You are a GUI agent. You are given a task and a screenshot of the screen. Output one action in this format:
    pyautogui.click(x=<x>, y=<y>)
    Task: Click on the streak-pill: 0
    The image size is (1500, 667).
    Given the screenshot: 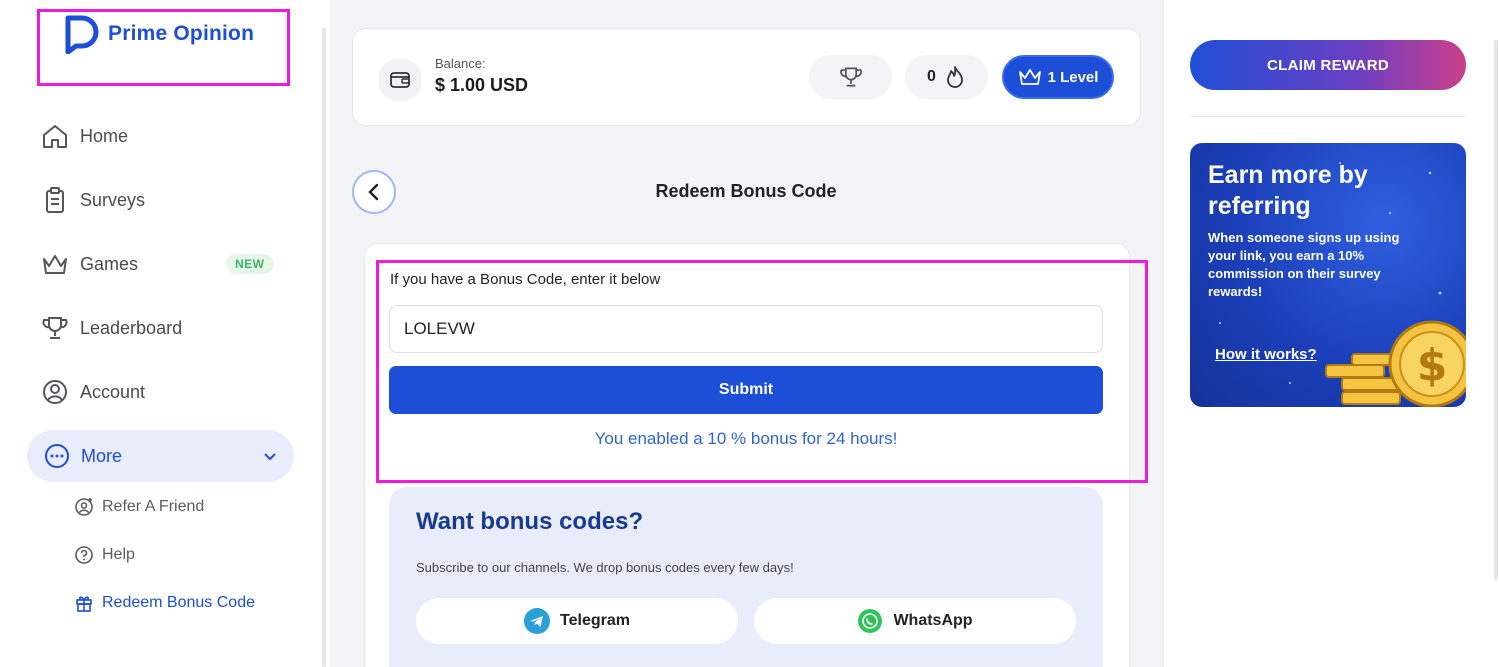 What is the action you would take?
    pyautogui.click(x=946, y=77)
    